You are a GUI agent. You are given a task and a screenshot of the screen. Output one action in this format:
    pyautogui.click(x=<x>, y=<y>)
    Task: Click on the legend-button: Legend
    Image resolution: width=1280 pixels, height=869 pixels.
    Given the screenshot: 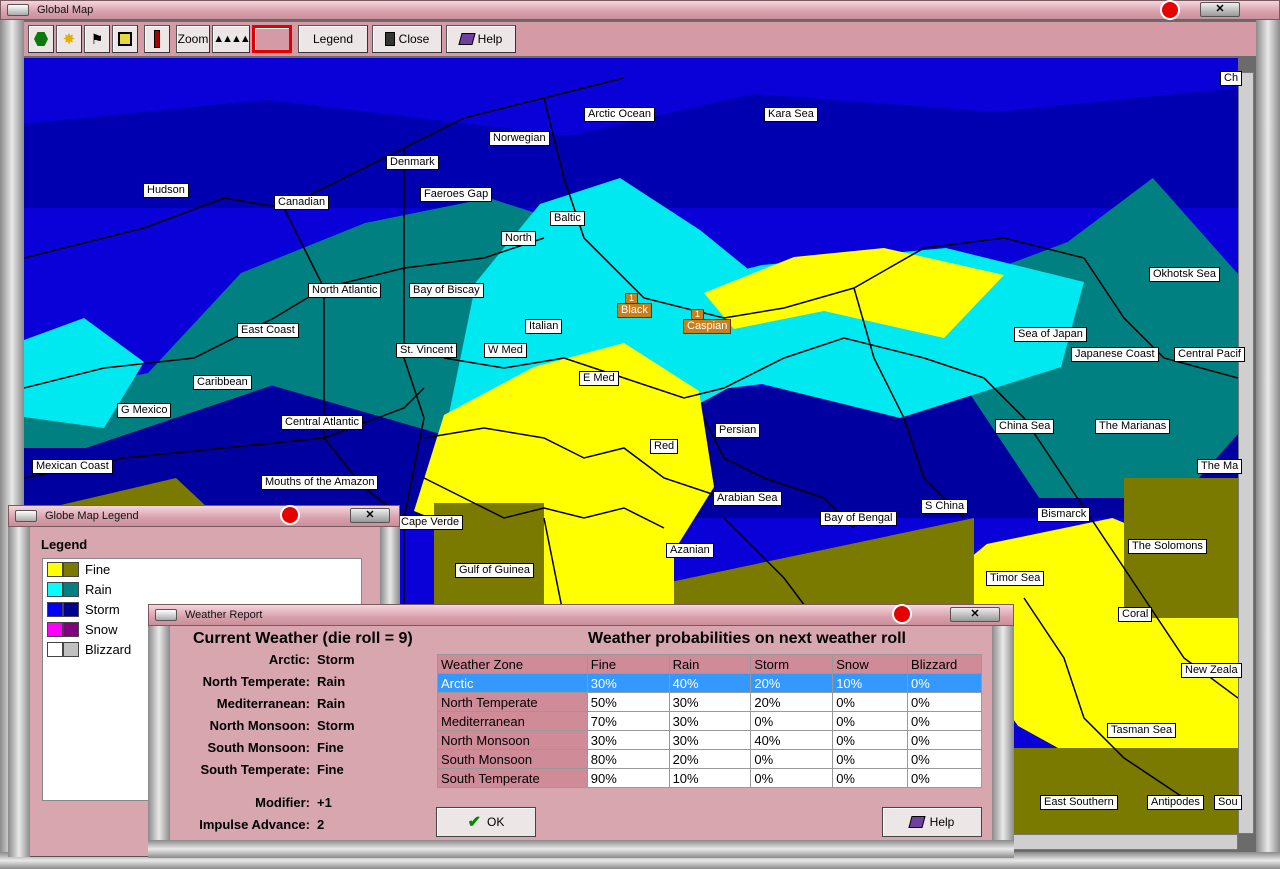 What is the action you would take?
    pyautogui.click(x=333, y=39)
    